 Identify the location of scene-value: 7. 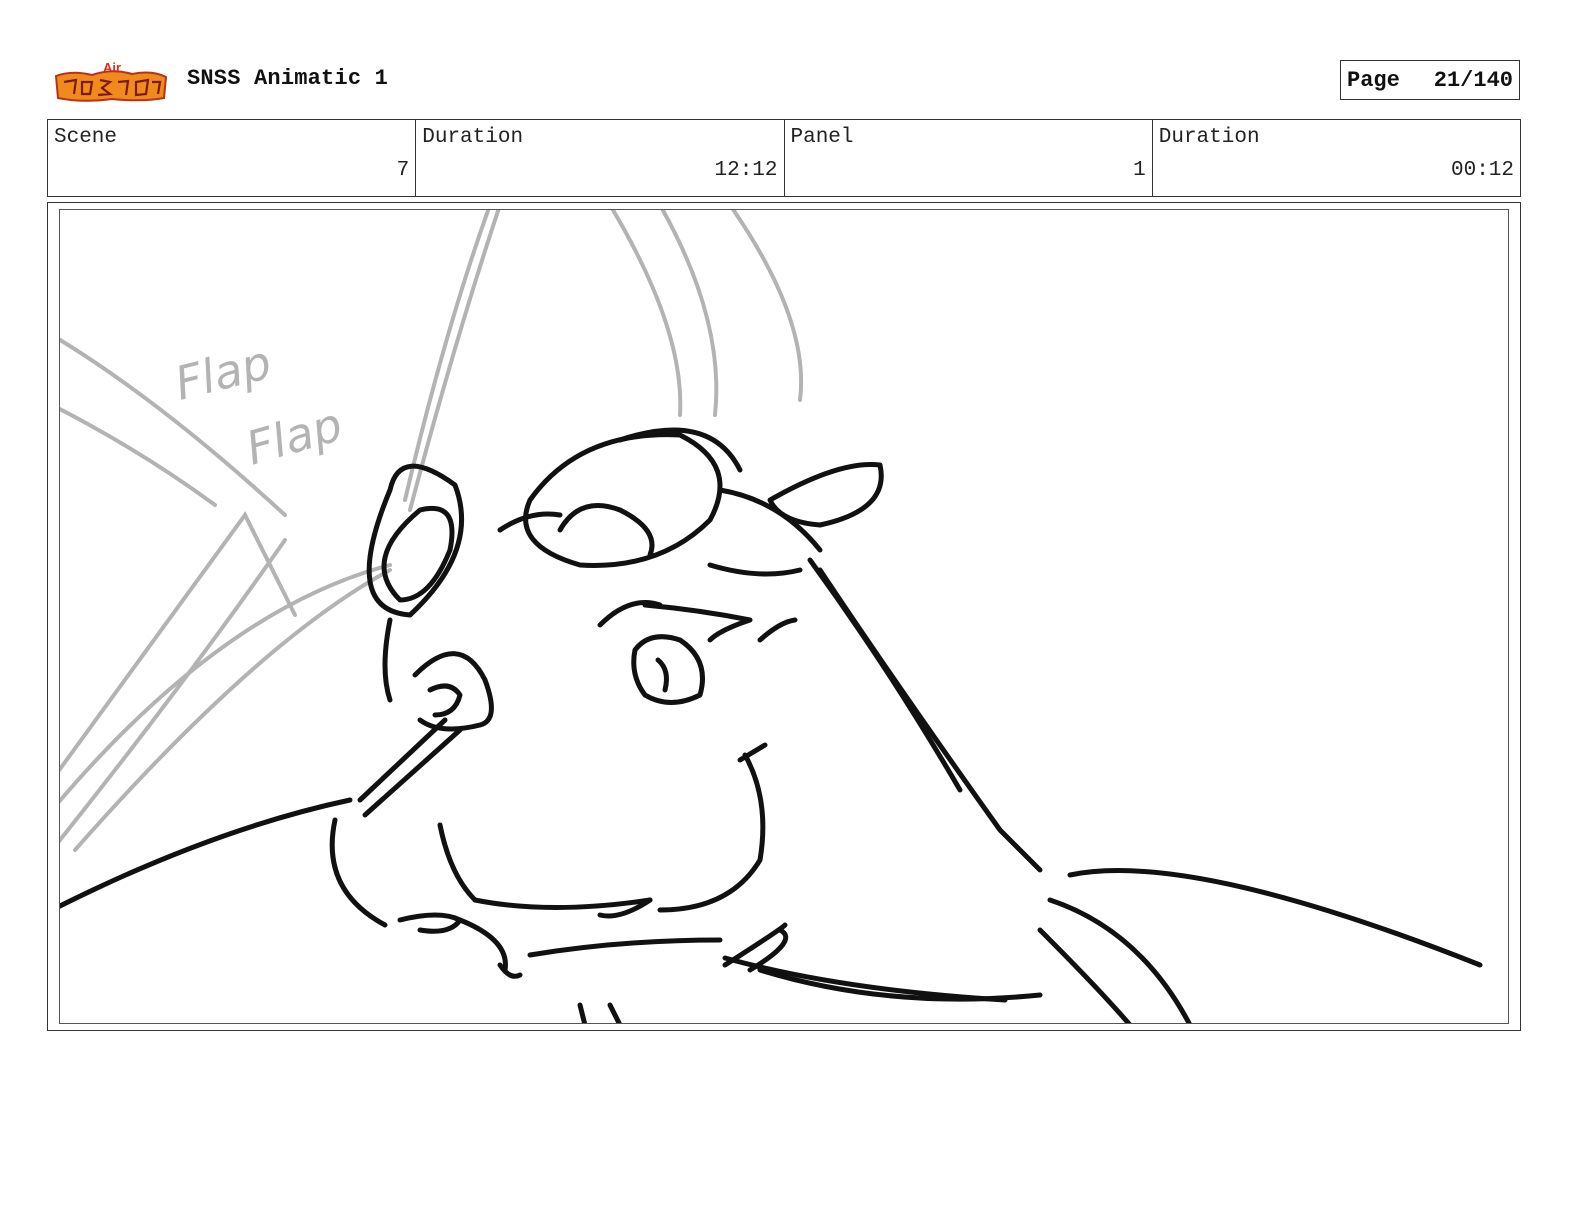
(403, 170).